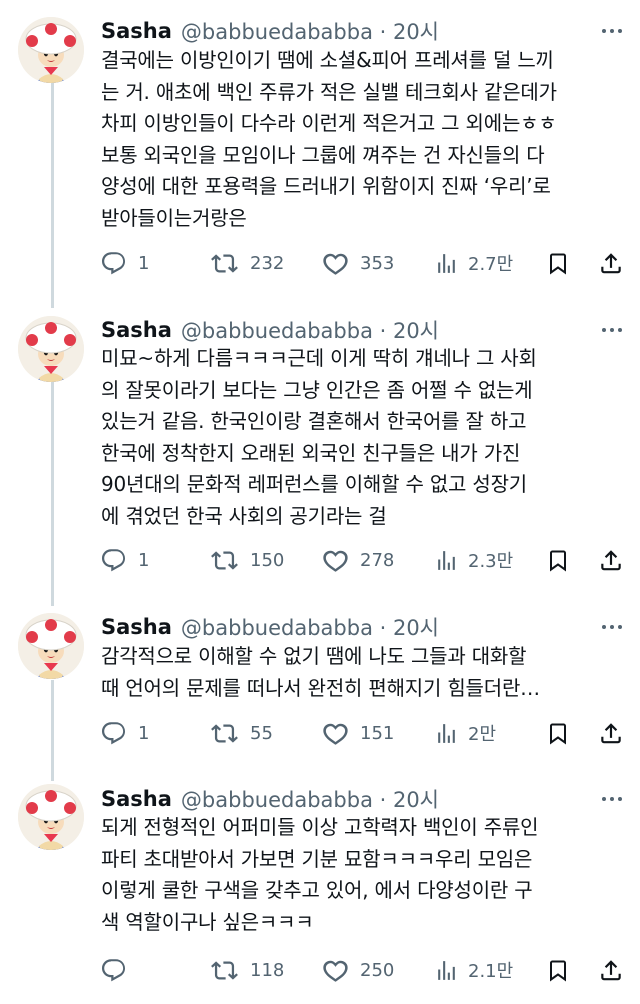 The width and height of the screenshot is (640, 1004). What do you see at coordinates (377, 733) in the screenshot?
I see `like-count: 151` at bounding box center [377, 733].